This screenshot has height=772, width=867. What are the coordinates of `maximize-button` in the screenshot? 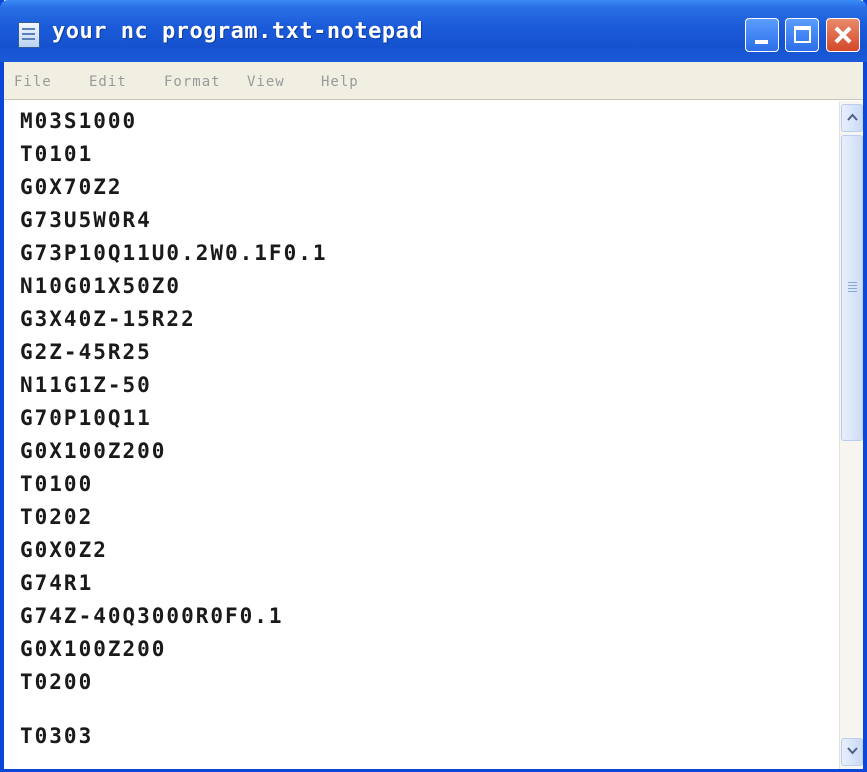 It's located at (802, 35).